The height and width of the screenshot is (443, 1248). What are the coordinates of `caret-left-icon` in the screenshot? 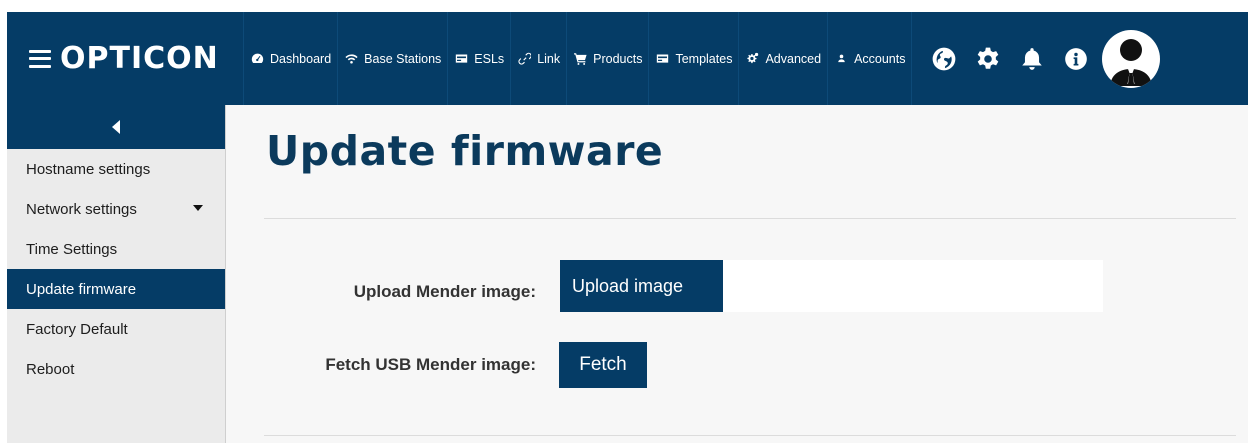 It's located at (116, 127).